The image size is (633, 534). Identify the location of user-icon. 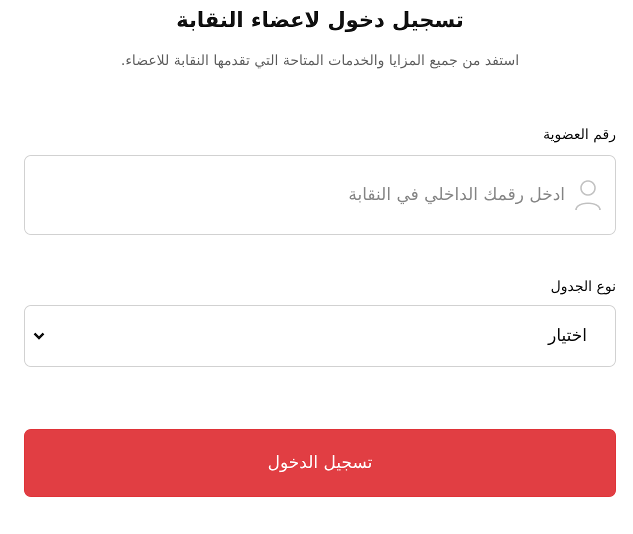
(588, 195).